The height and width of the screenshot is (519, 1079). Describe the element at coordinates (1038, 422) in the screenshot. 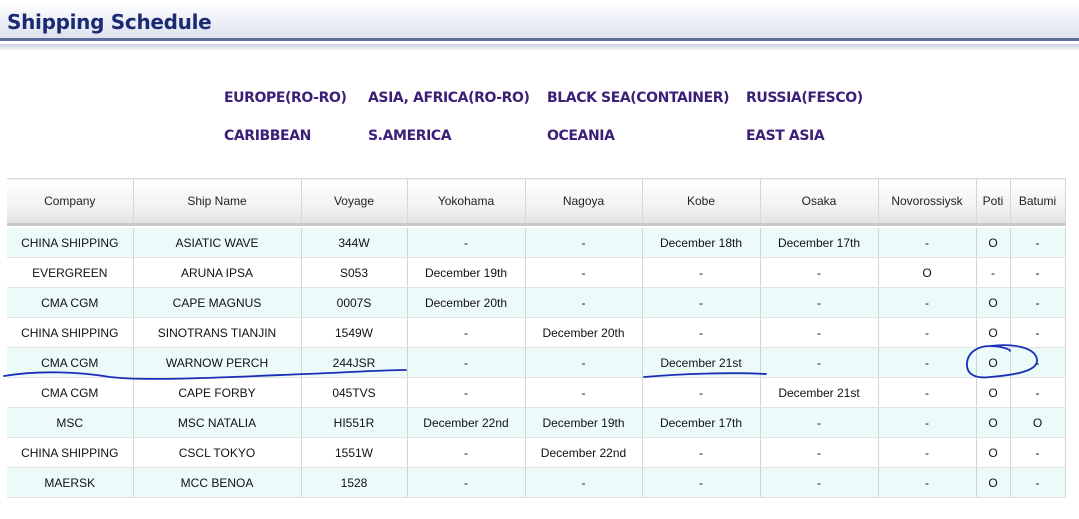

I see `cell-batumi: O` at that location.